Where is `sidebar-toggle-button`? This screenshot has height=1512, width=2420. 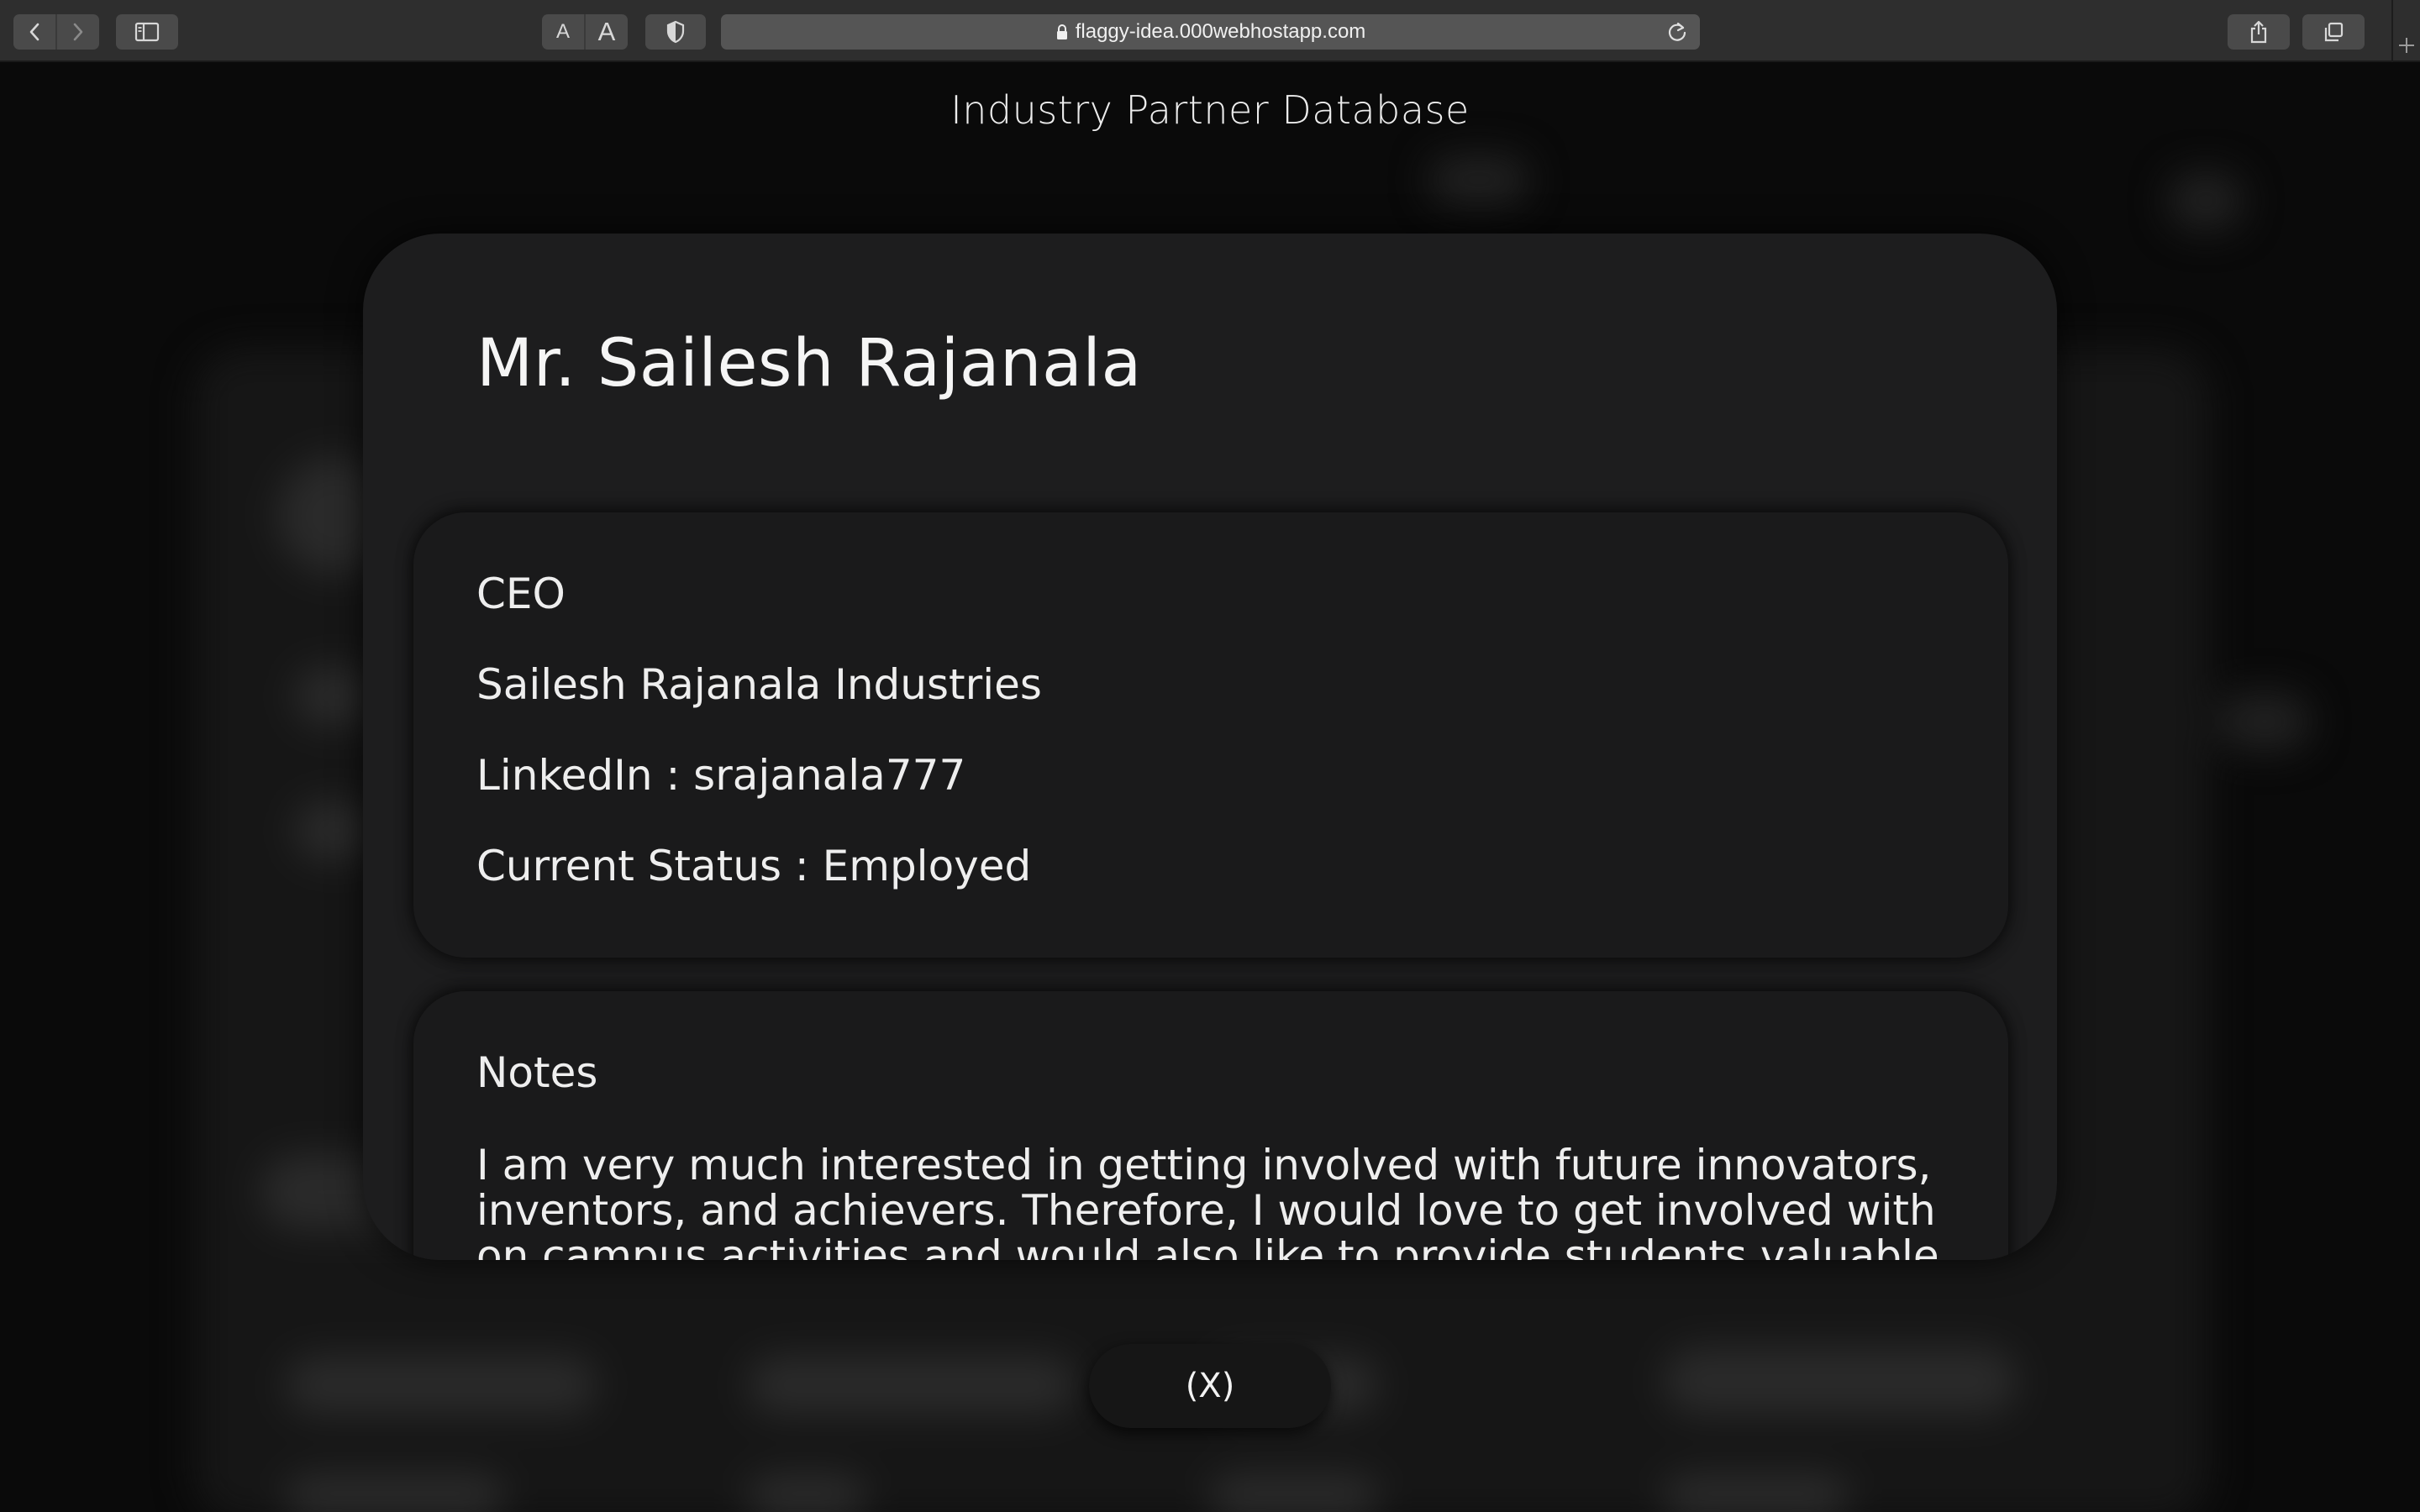
sidebar-toggle-button is located at coordinates (147, 32).